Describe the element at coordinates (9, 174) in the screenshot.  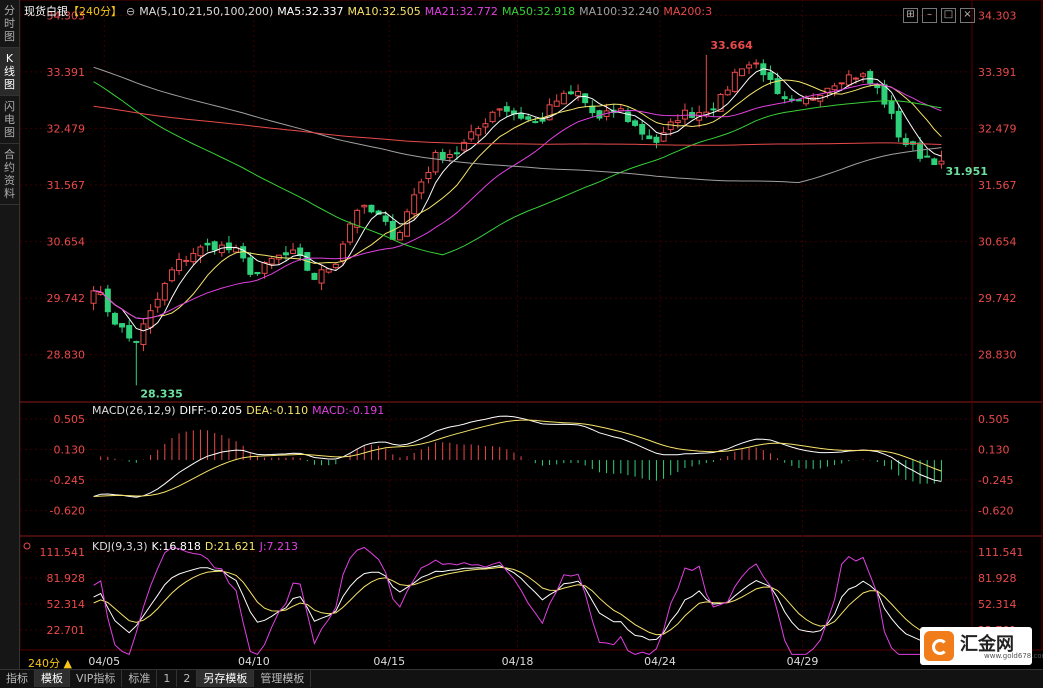
I see `nav-tab-3: 合约资料` at that location.